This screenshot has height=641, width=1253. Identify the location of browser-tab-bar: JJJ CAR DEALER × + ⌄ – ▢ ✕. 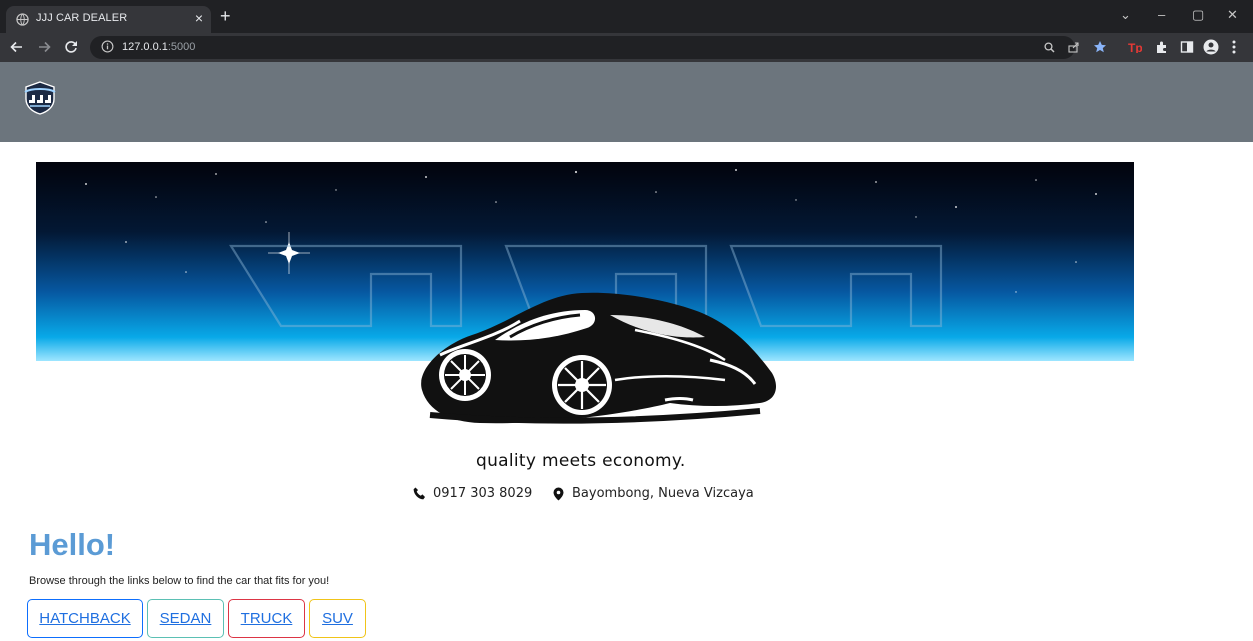
(626, 16).